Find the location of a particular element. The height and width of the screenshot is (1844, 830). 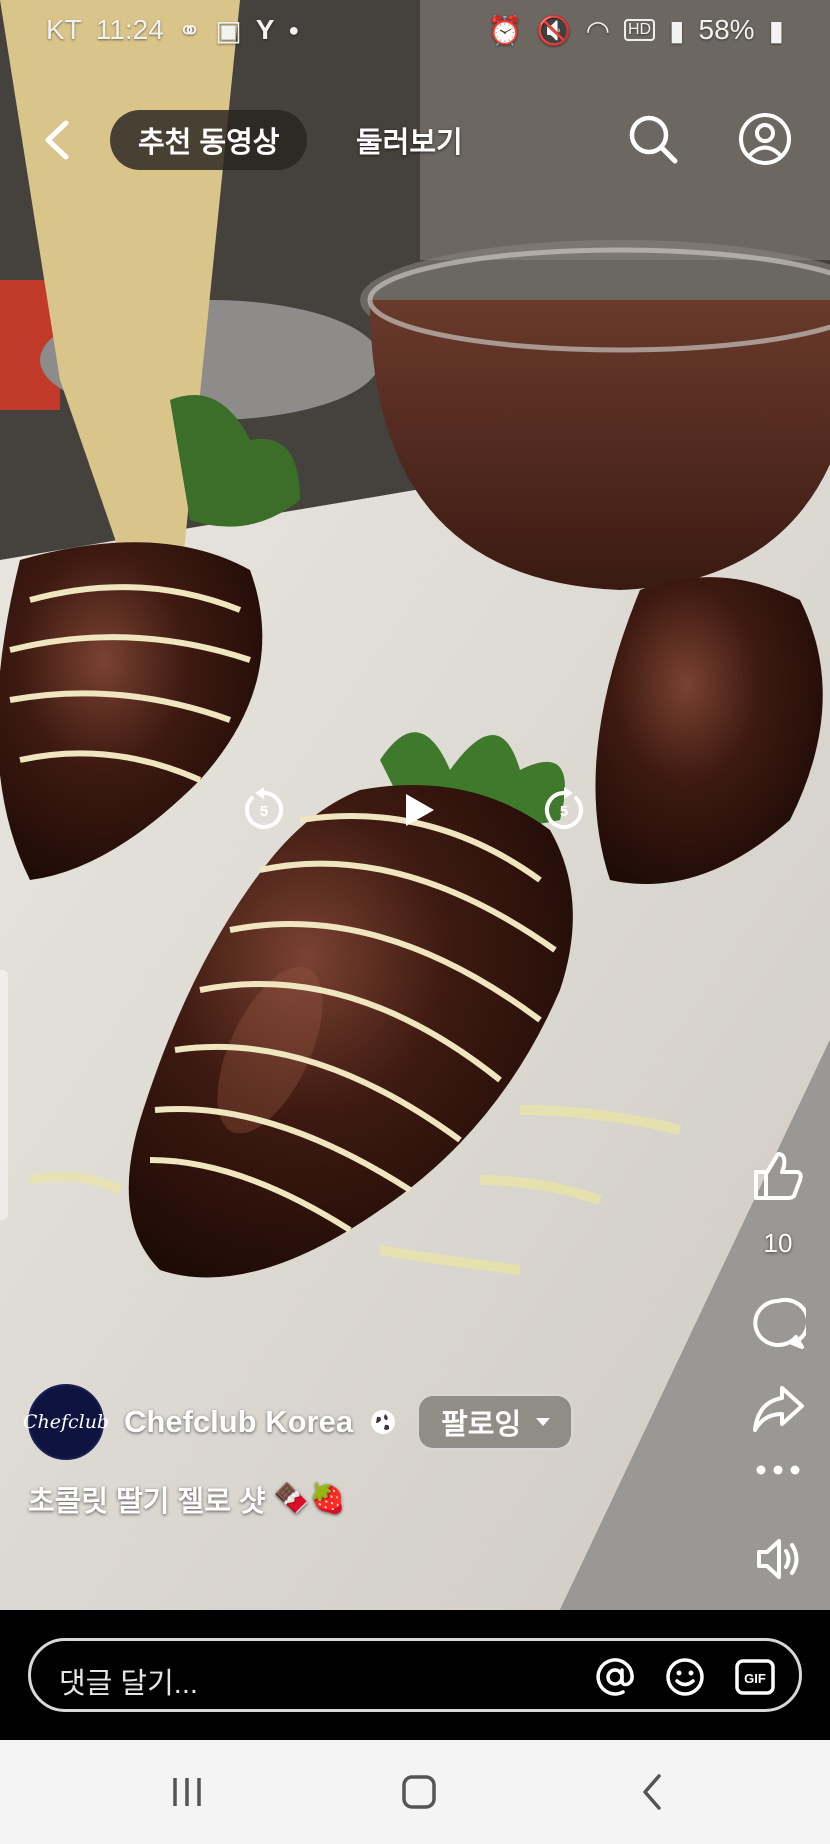

following-button: 팔로잉 is located at coordinates (495, 1422).